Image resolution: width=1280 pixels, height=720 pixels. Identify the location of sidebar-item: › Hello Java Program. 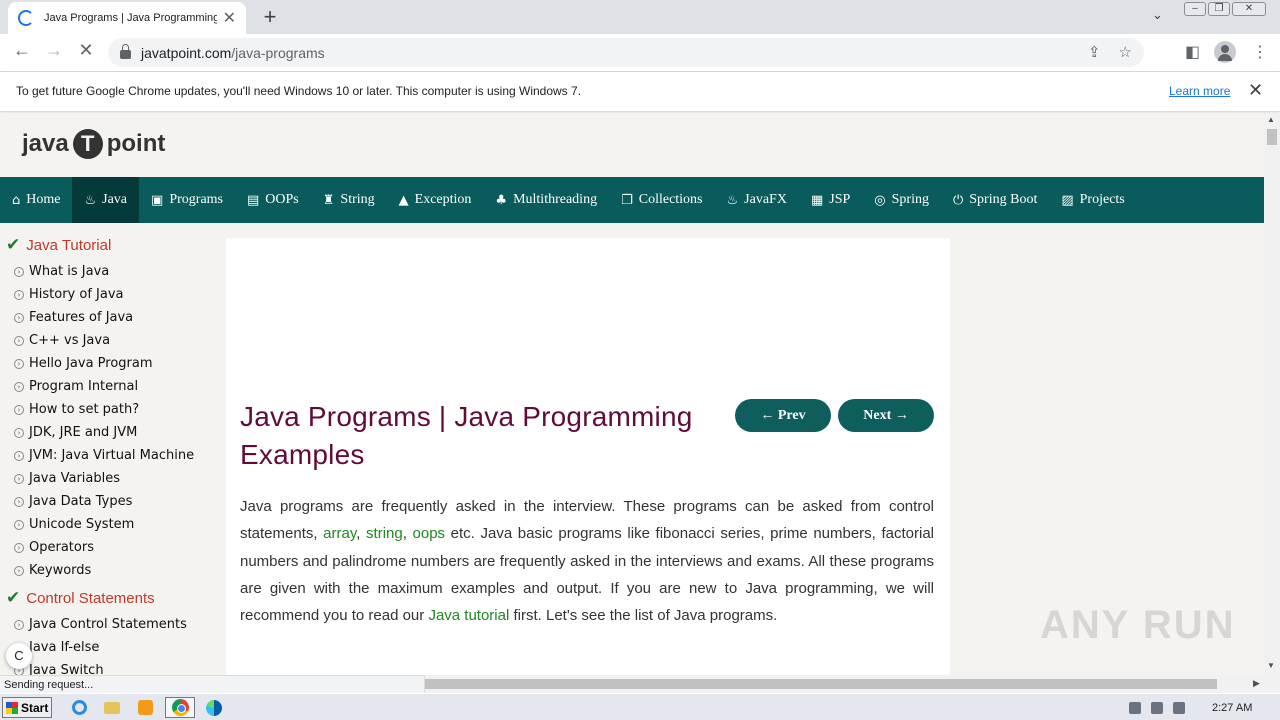
(83, 363).